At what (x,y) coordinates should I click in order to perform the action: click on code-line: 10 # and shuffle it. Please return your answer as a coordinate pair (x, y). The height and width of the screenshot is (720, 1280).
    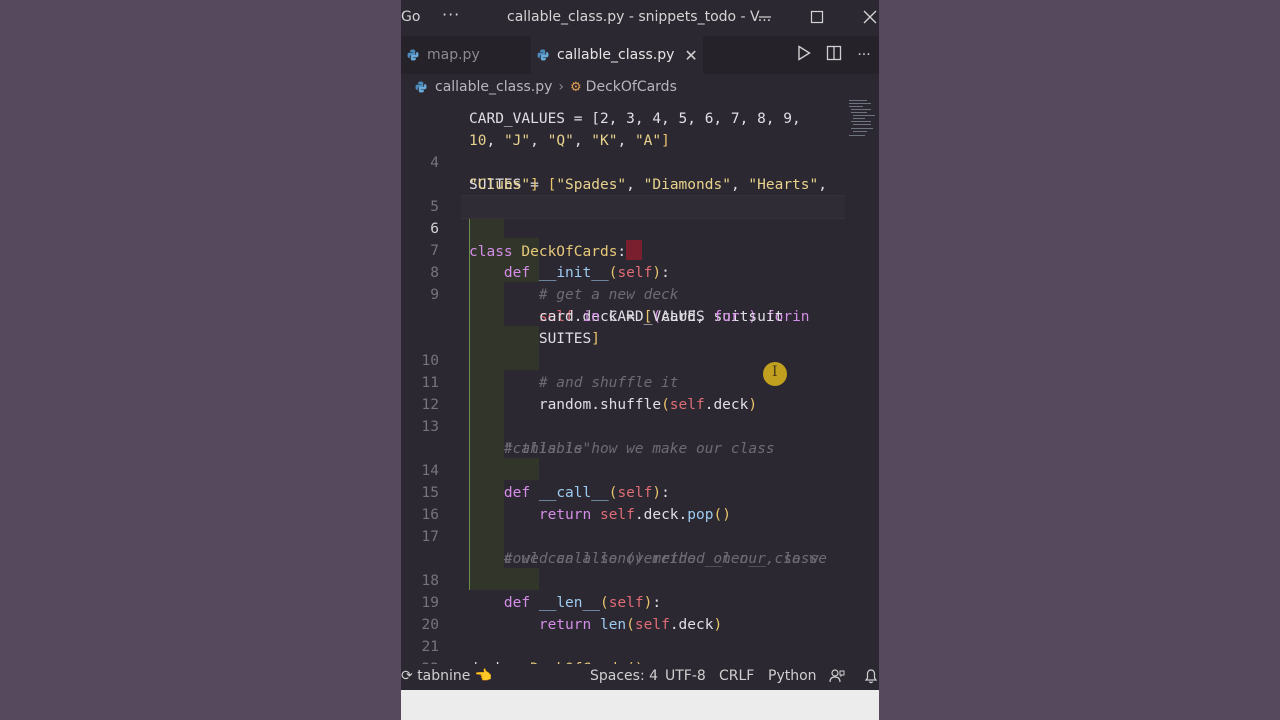
    Looking at the image, I should click on (640, 359).